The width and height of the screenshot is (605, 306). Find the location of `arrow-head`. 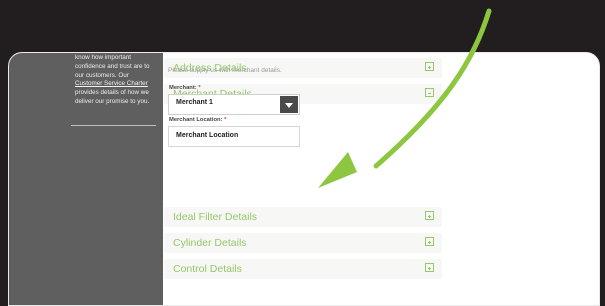

arrow-head is located at coordinates (337, 170).